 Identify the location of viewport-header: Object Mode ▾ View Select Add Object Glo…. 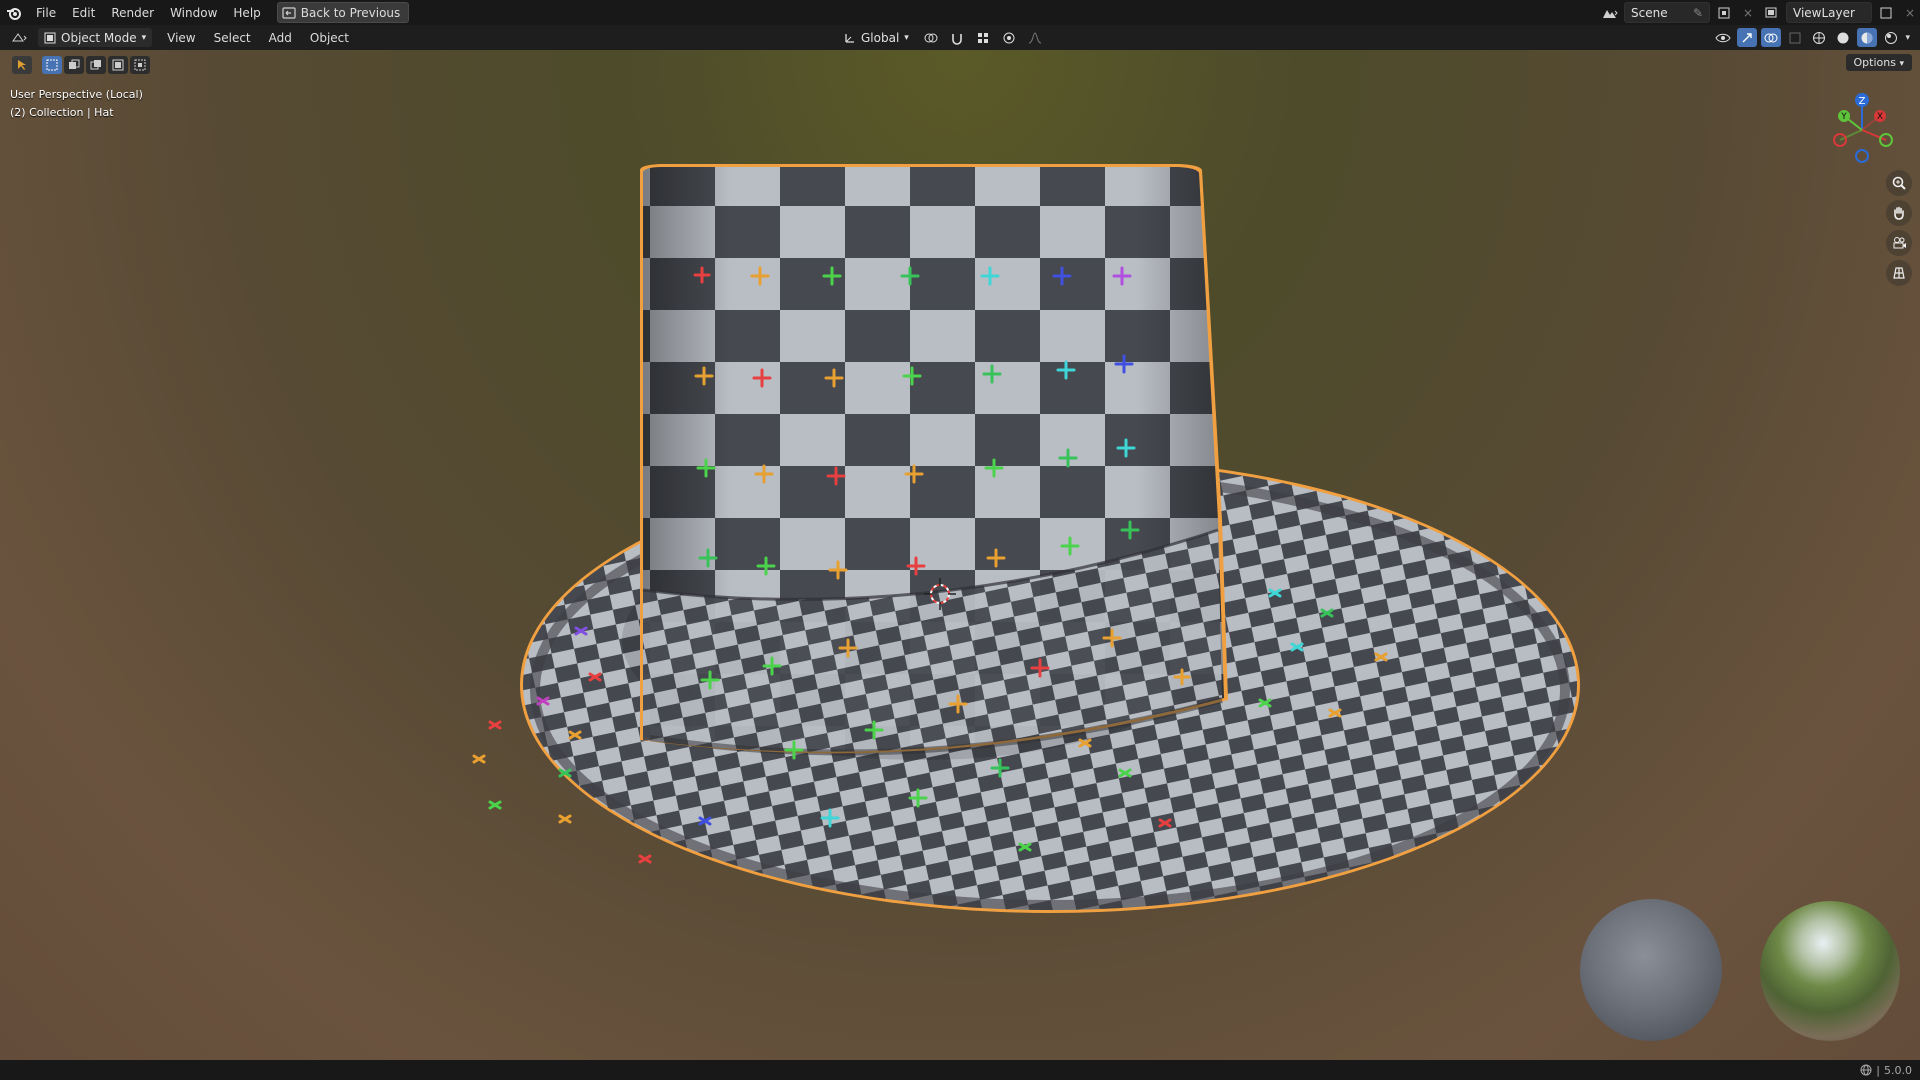
(960, 37).